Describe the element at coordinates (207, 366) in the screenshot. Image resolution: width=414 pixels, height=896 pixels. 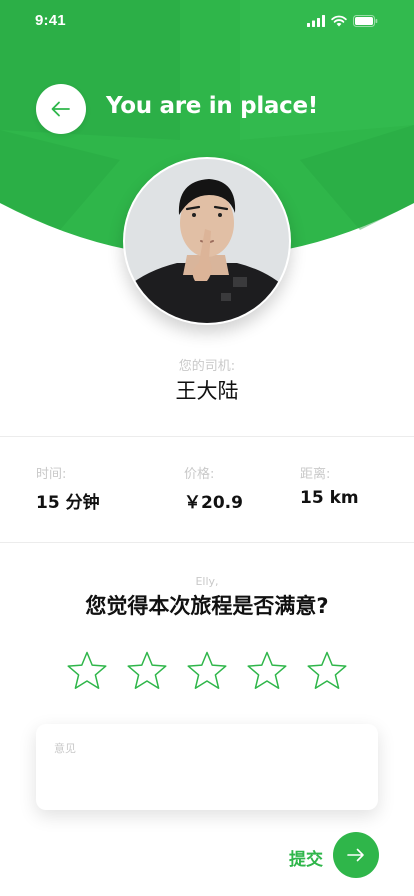
I see `driver-label: 您的司机:` at that location.